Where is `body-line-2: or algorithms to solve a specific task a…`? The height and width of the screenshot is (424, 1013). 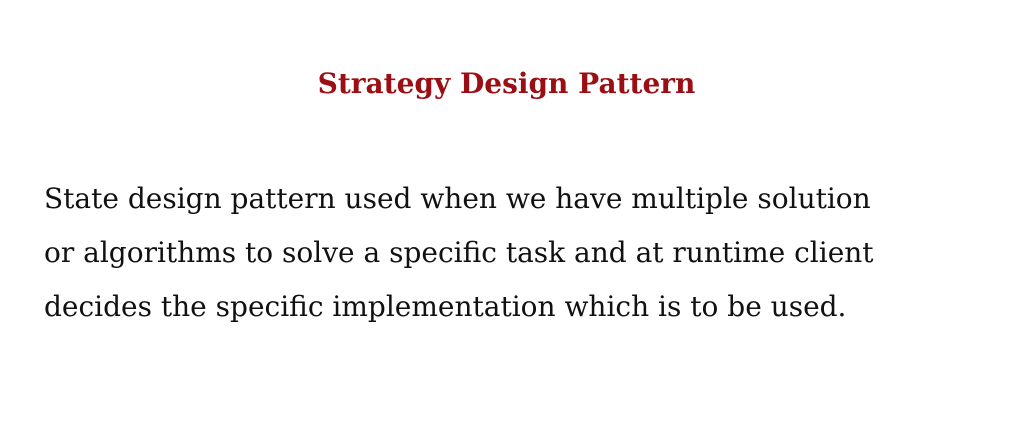
body-line-2: or algorithms to solve a specific task a… is located at coordinates (459, 252).